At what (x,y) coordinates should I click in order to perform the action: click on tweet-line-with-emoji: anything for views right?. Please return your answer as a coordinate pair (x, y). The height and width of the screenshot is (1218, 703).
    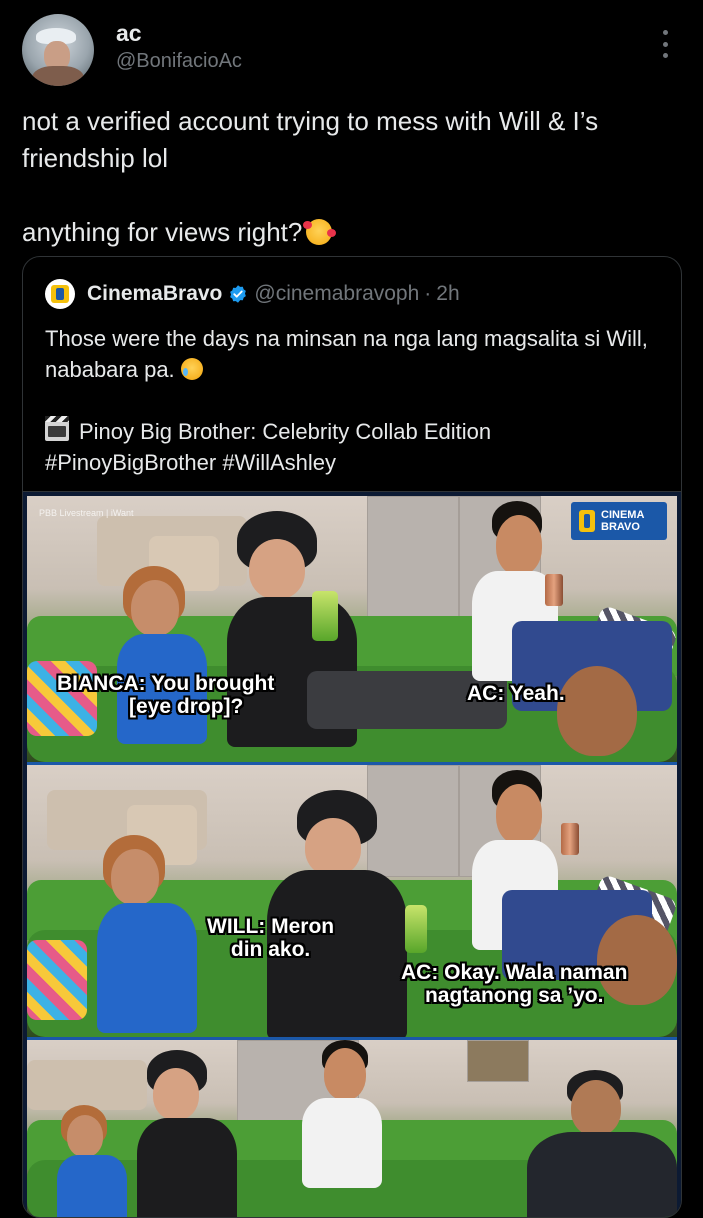
    Looking at the image, I should click on (352, 232).